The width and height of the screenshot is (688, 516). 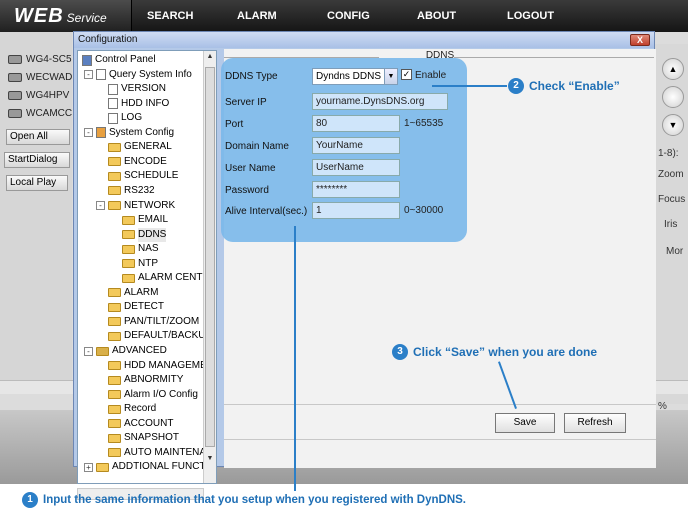 What do you see at coordinates (210, 59) in the screenshot?
I see `scroll-up-icon: ▲` at bounding box center [210, 59].